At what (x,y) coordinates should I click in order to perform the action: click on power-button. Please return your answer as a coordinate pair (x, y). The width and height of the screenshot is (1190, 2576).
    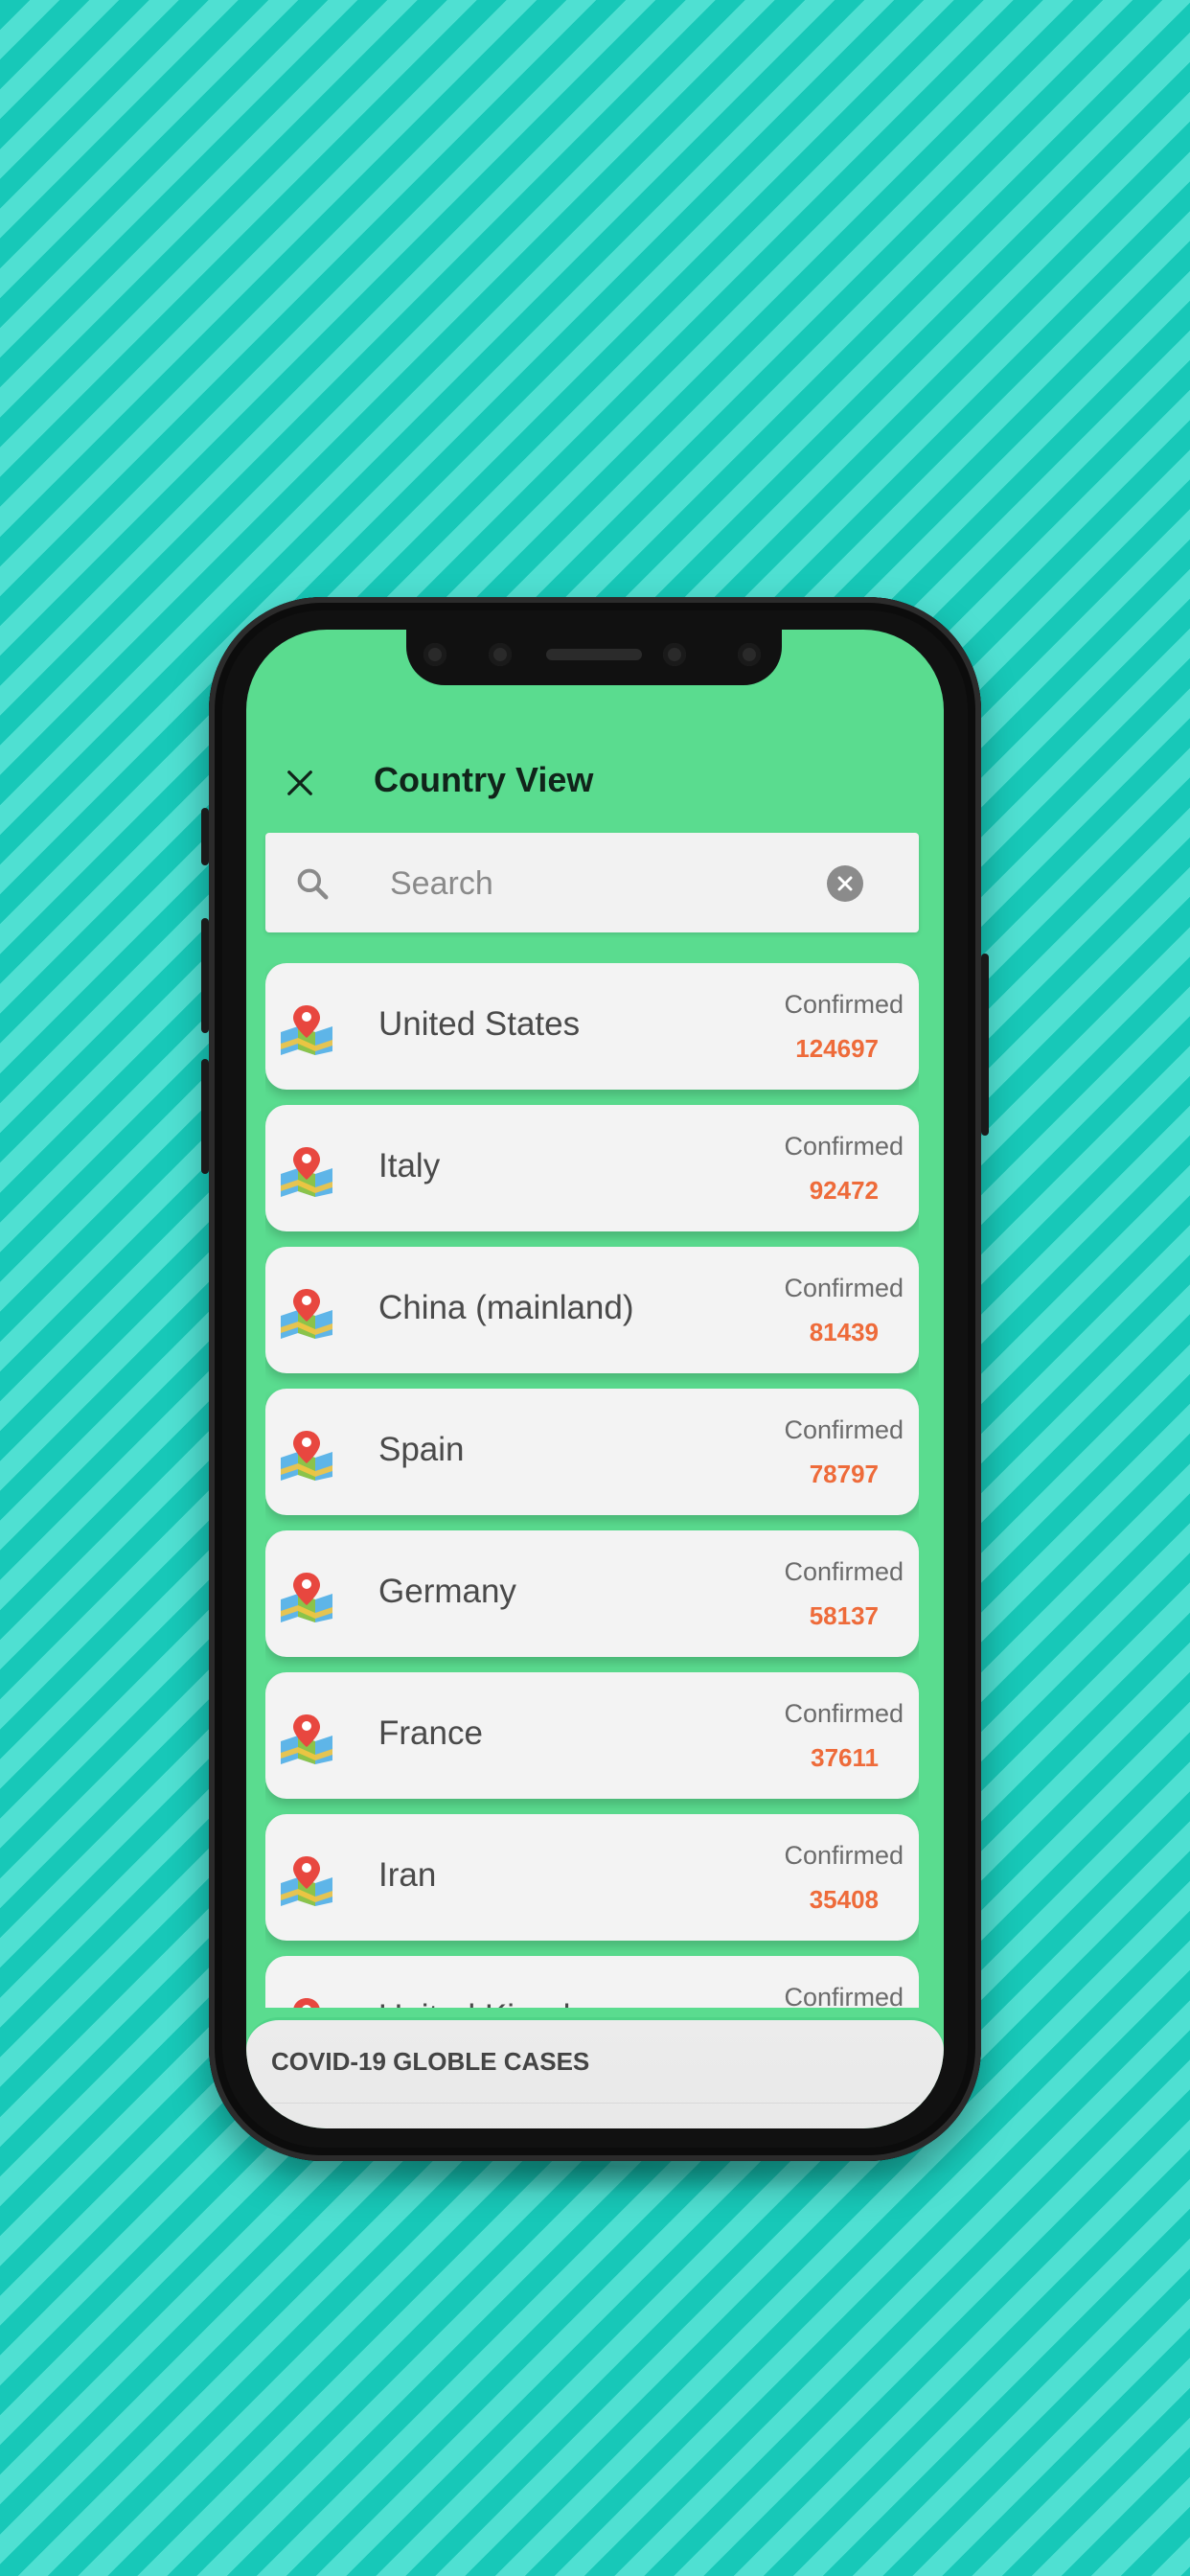
    Looking at the image, I should click on (985, 1045).